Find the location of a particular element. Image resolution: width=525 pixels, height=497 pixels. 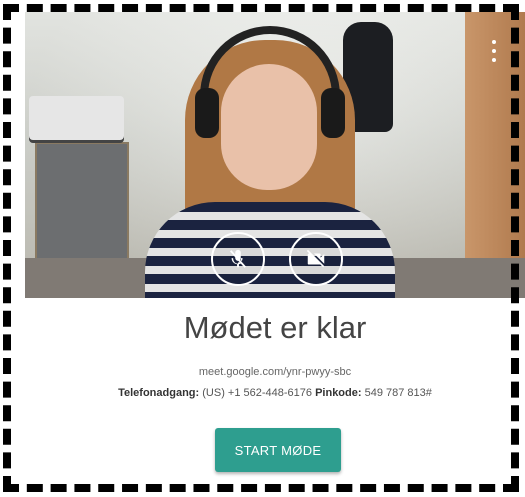

more-options-button is located at coordinates (494, 51).